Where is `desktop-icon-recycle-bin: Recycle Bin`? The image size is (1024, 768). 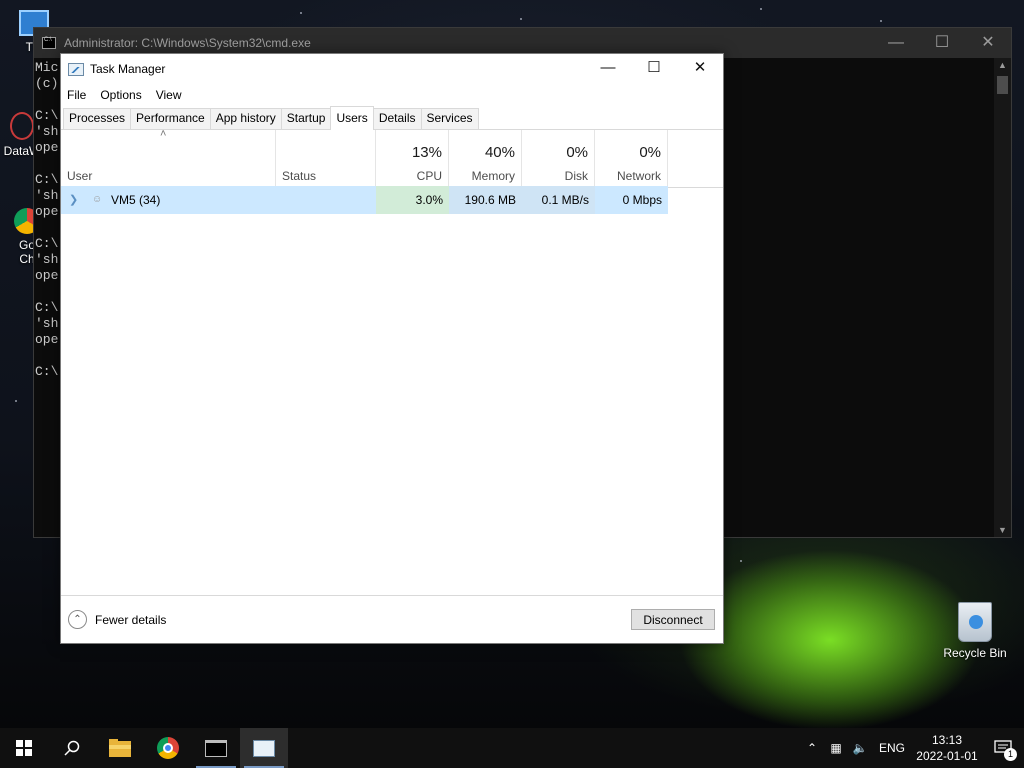
desktop-icon-recycle-bin: Recycle Bin is located at coordinates (975, 631).